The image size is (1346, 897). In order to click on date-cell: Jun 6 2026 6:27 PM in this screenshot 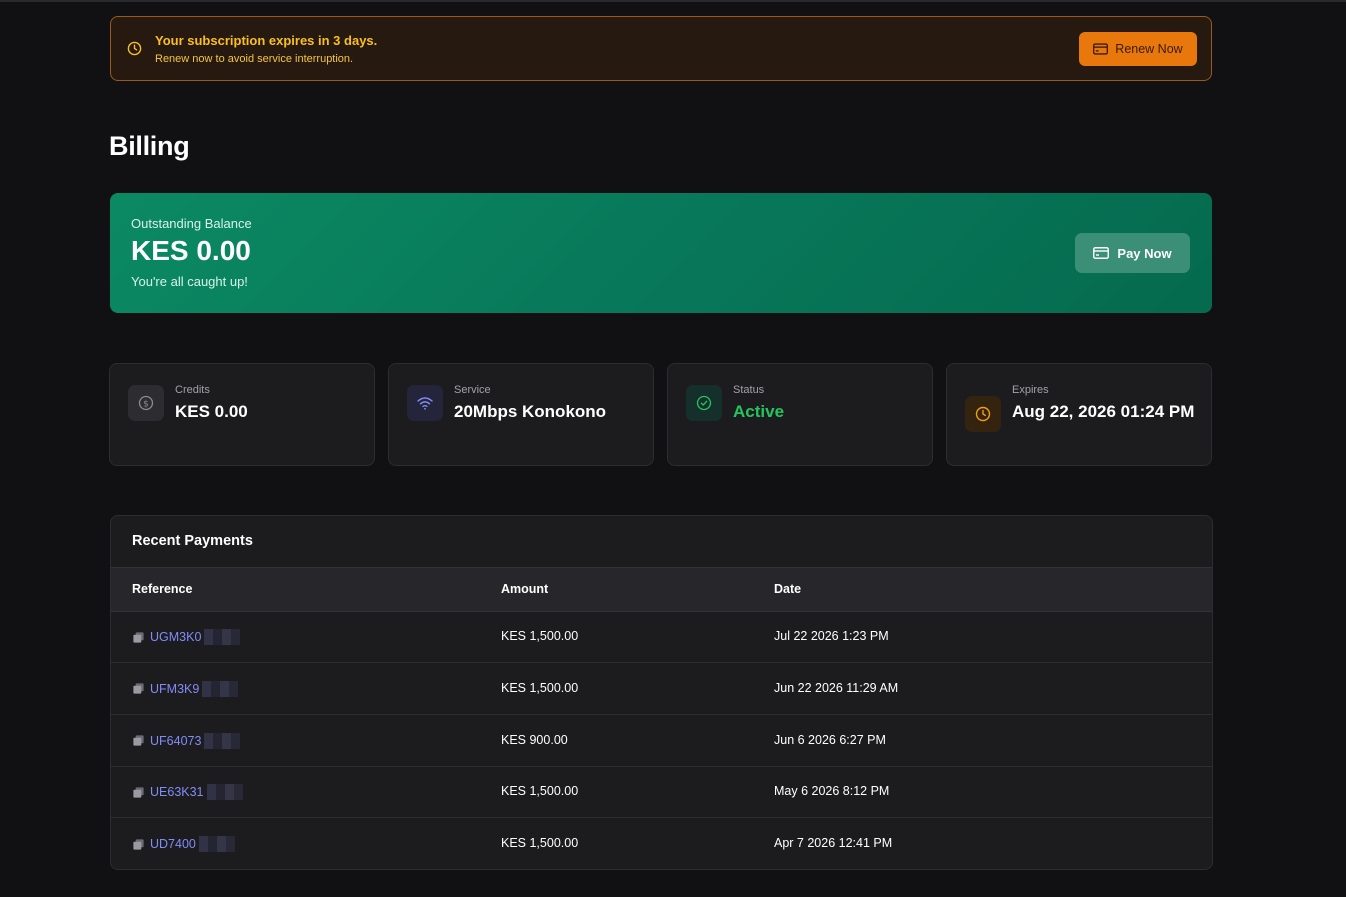, I will do `click(830, 739)`.